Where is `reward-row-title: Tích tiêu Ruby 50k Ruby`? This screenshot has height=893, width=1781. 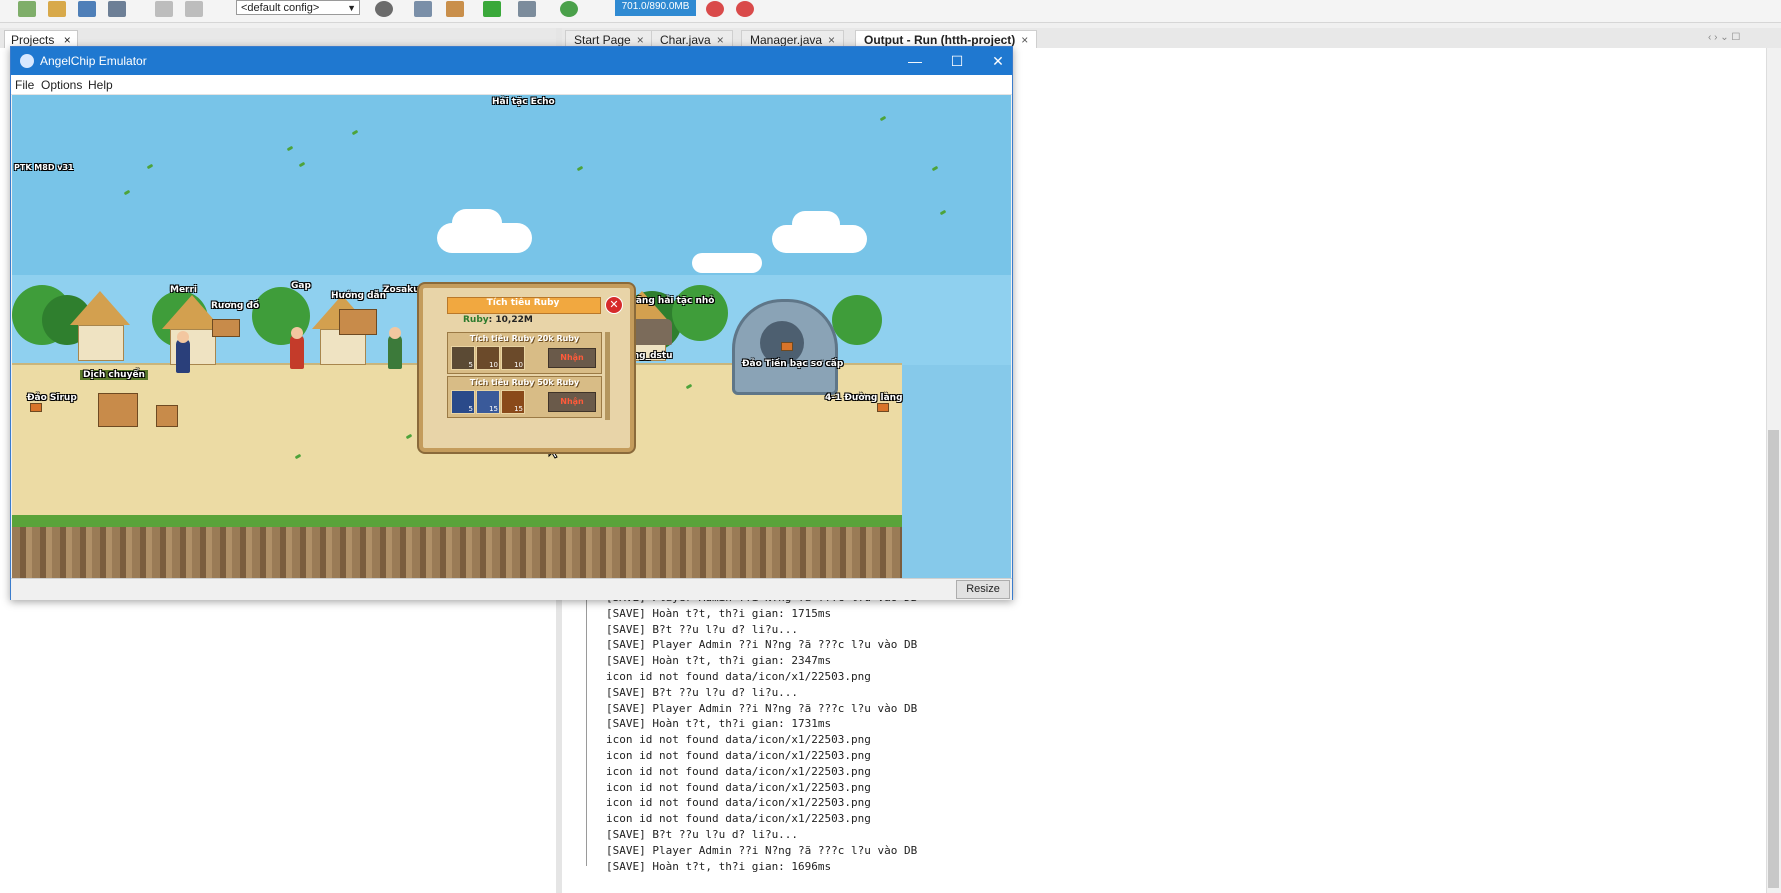
reward-row-title: Tích tiêu Ruby 50k Ruby is located at coordinates (524, 382).